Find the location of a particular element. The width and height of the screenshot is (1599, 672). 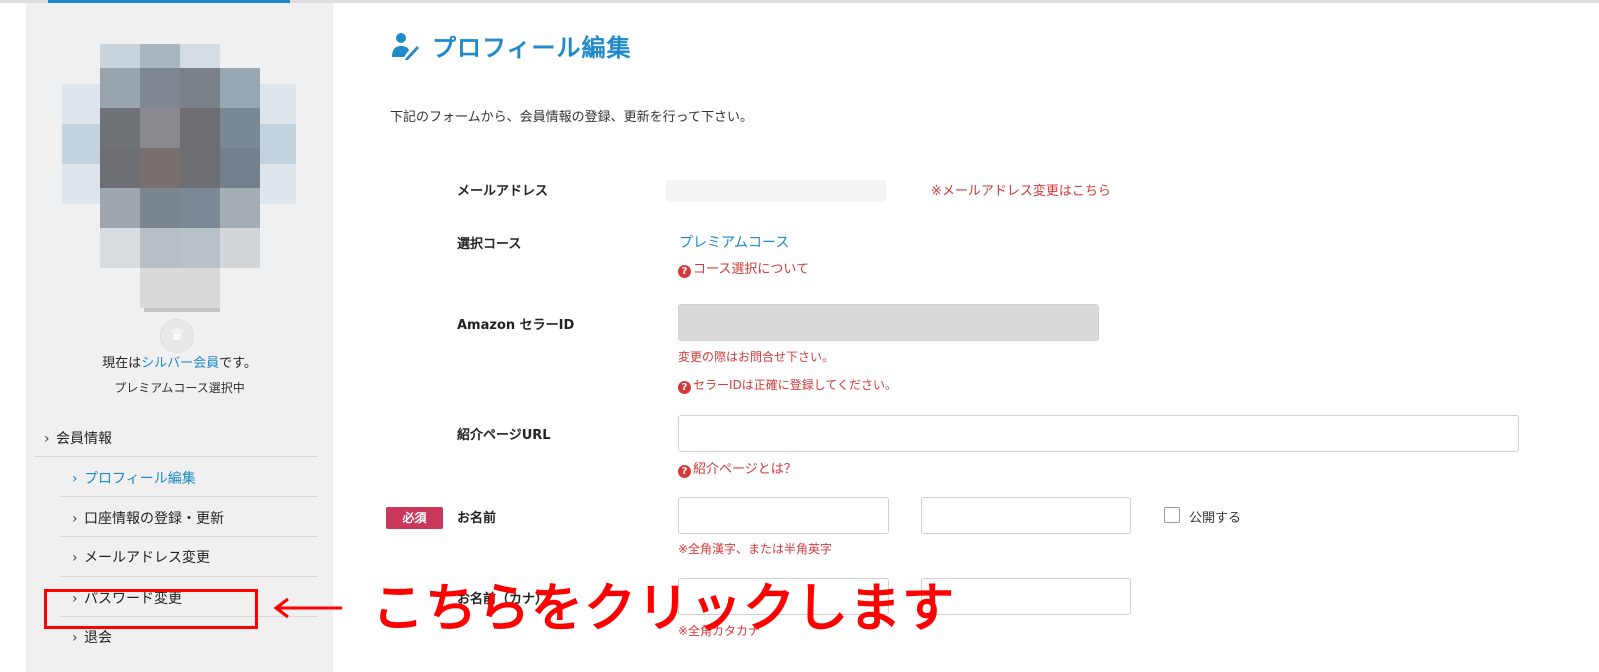

sidebar-item-email-change: › メールアドレス変更 is located at coordinates (141, 557).